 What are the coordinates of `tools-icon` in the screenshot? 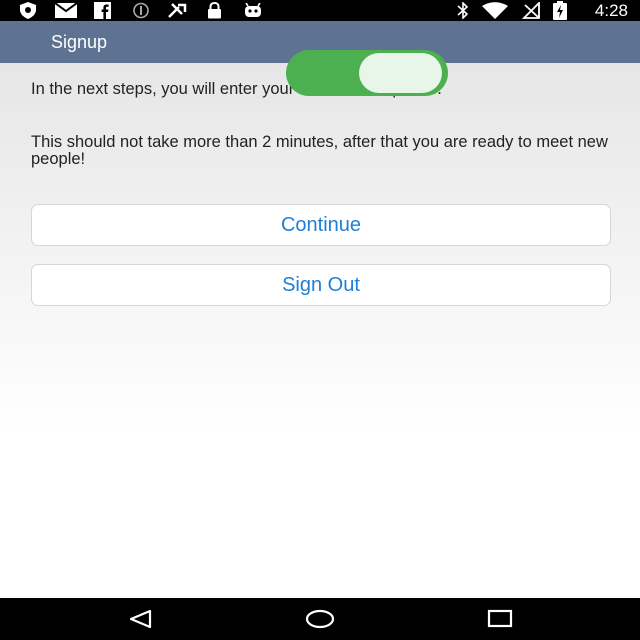 It's located at (177, 10).